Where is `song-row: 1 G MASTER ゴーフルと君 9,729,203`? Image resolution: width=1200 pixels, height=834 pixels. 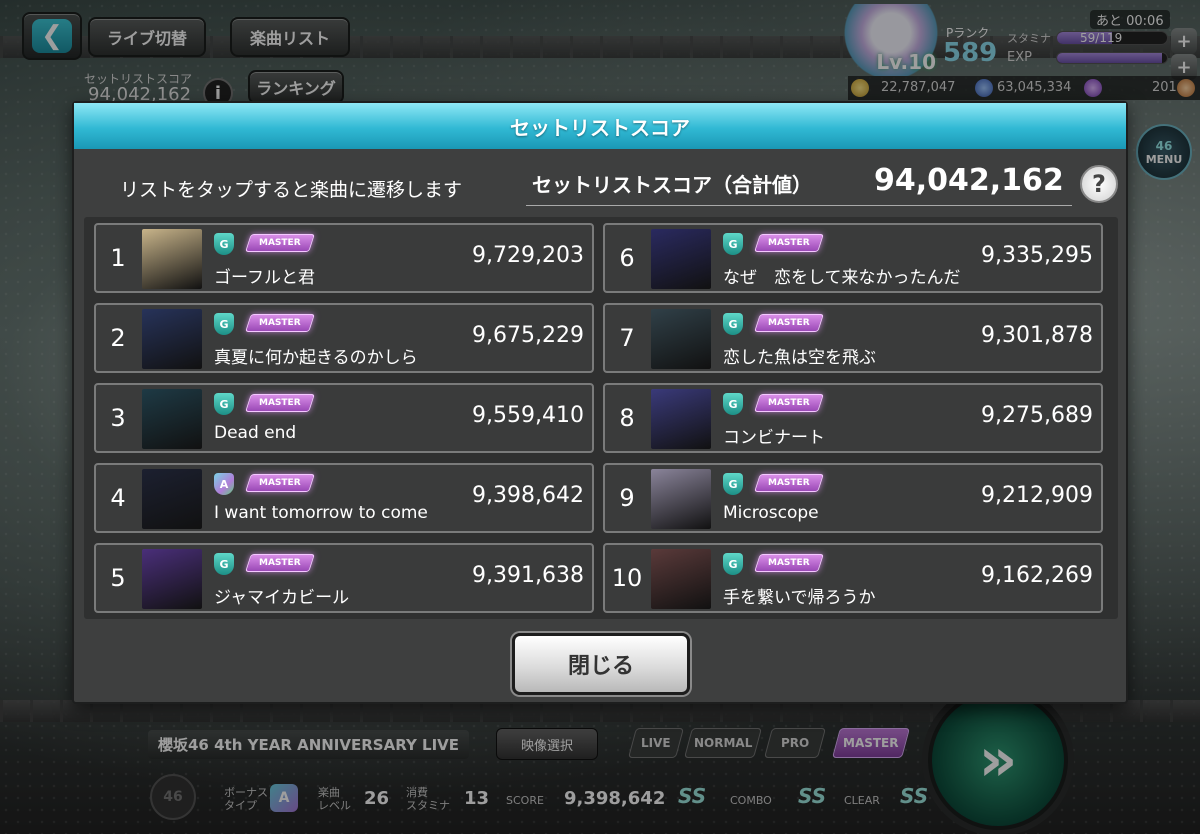
song-row: 1 G MASTER ゴーフルと君 9,729,203 is located at coordinates (344, 258).